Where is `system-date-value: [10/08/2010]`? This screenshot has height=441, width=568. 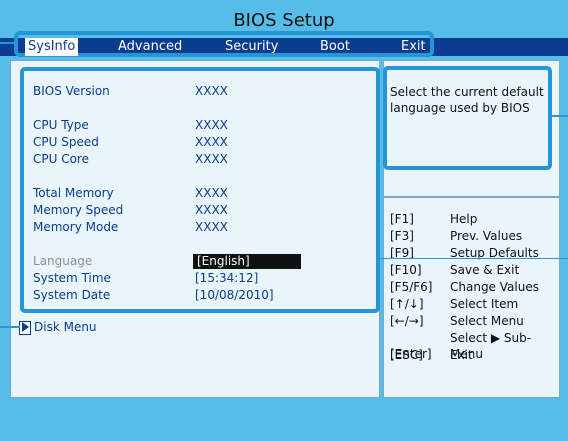
system-date-value: [10/08/2010] is located at coordinates (234, 295).